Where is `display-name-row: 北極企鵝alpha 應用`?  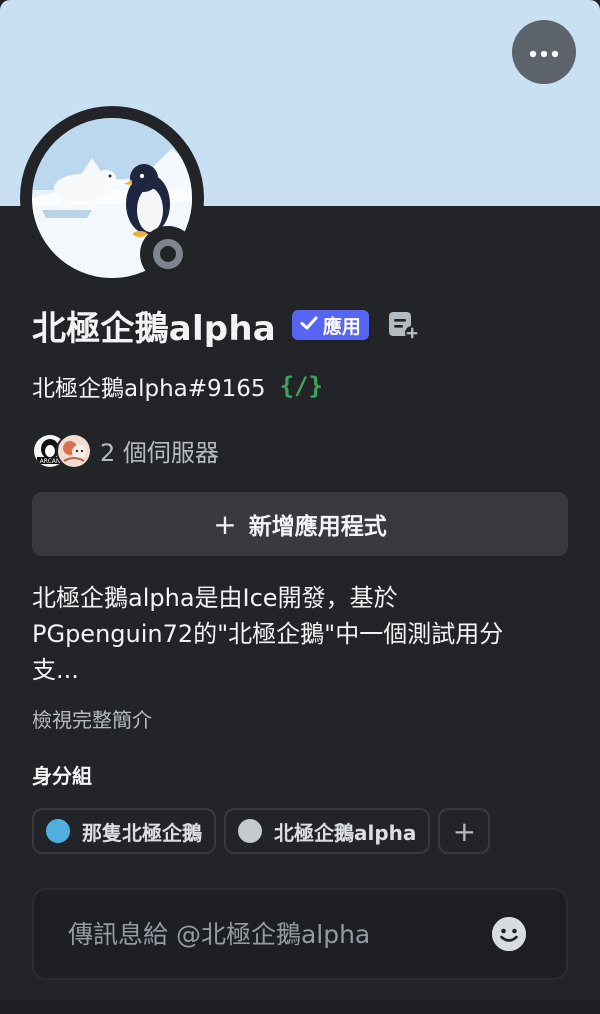 display-name-row: 北極企鵝alpha 應用 is located at coordinates (225, 325).